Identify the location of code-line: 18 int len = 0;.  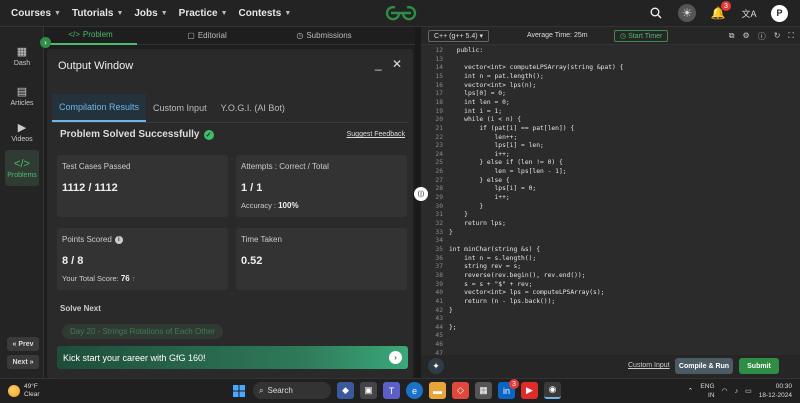
(610, 103).